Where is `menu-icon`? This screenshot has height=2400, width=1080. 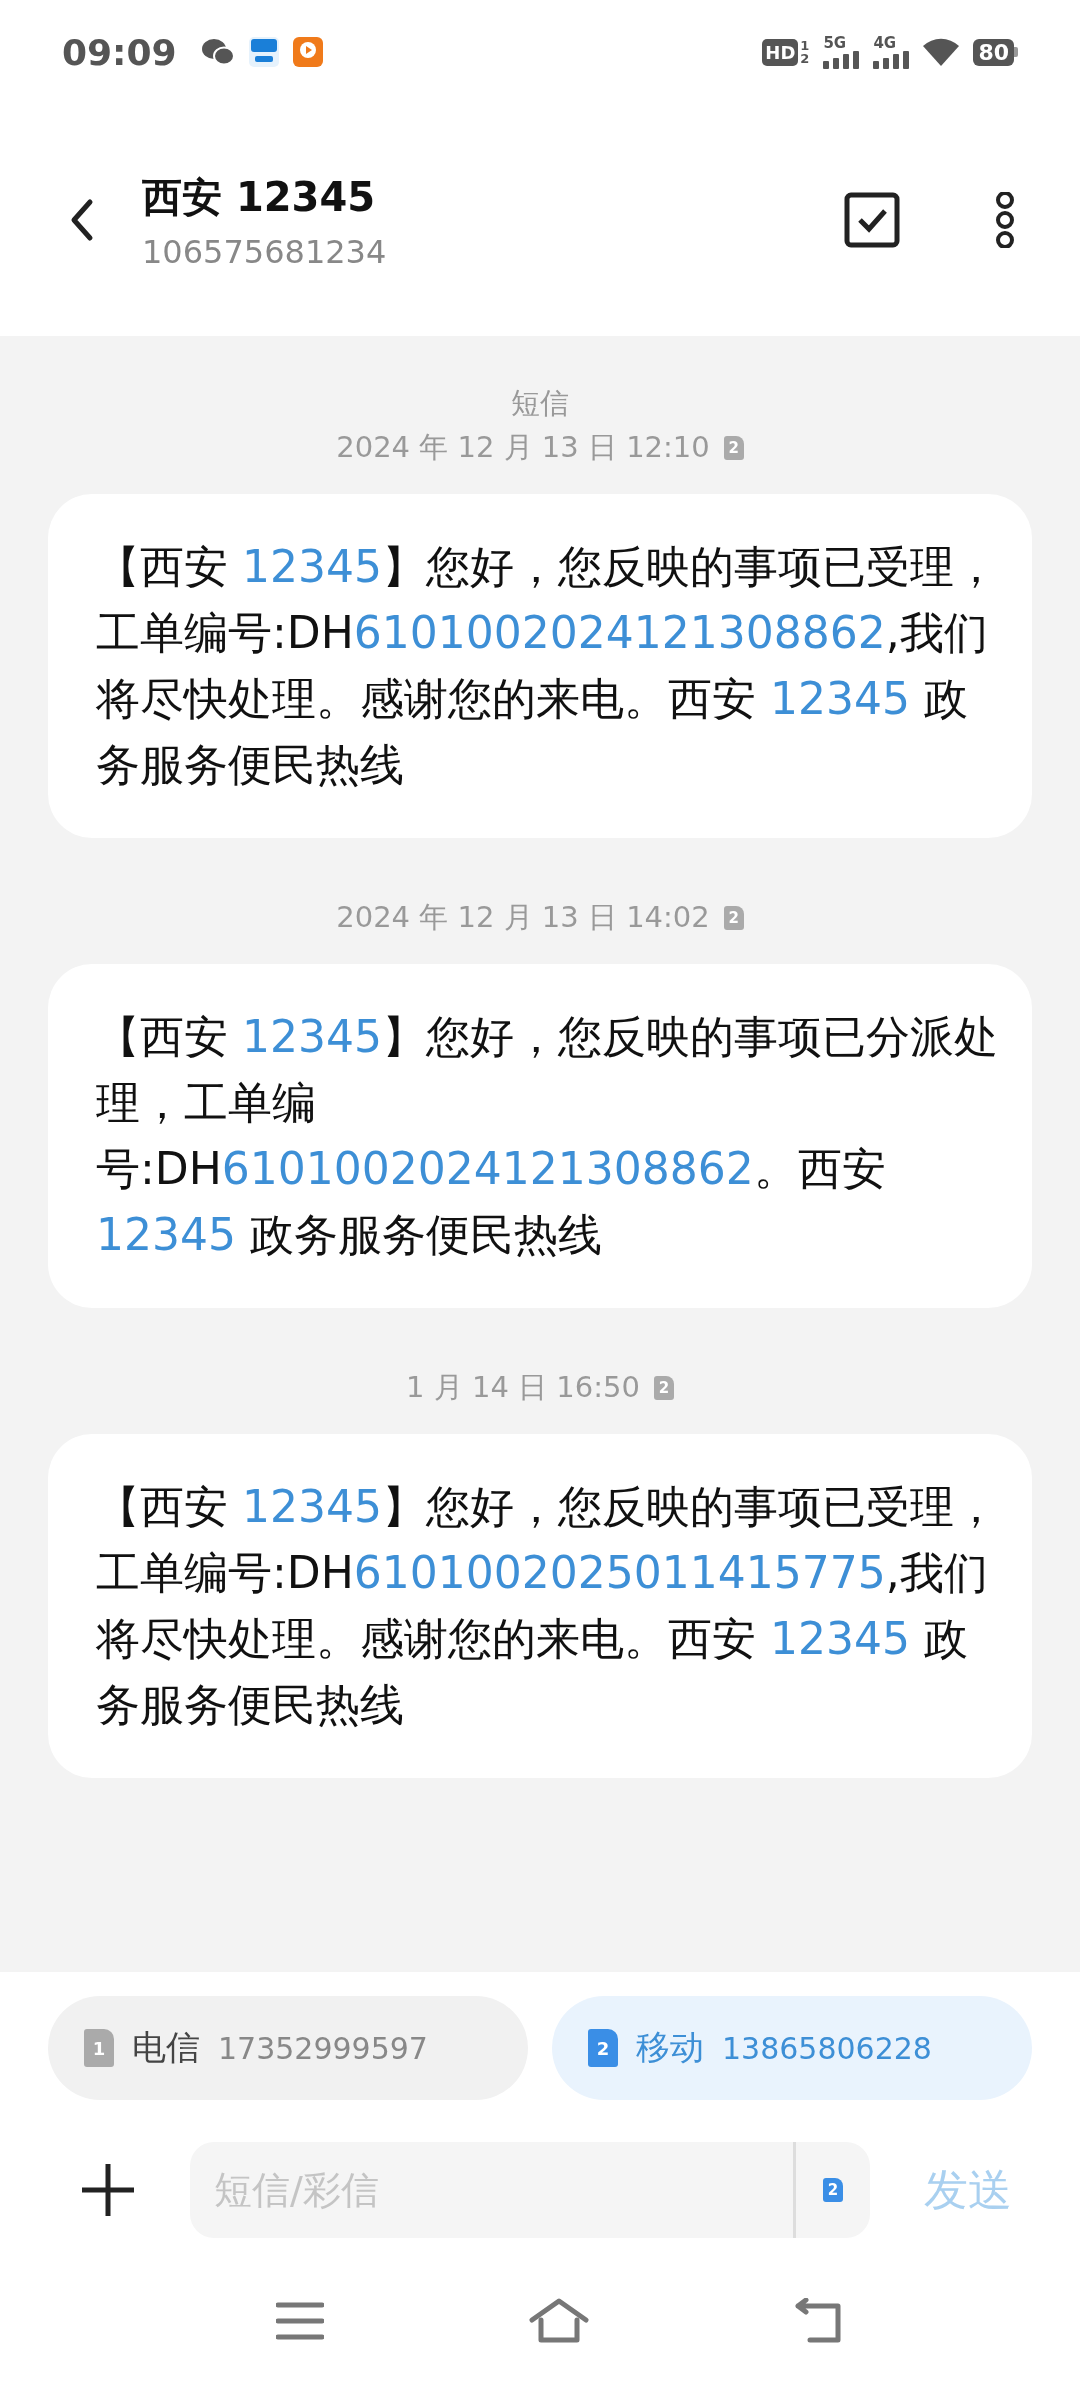
menu-icon is located at coordinates (300, 2321).